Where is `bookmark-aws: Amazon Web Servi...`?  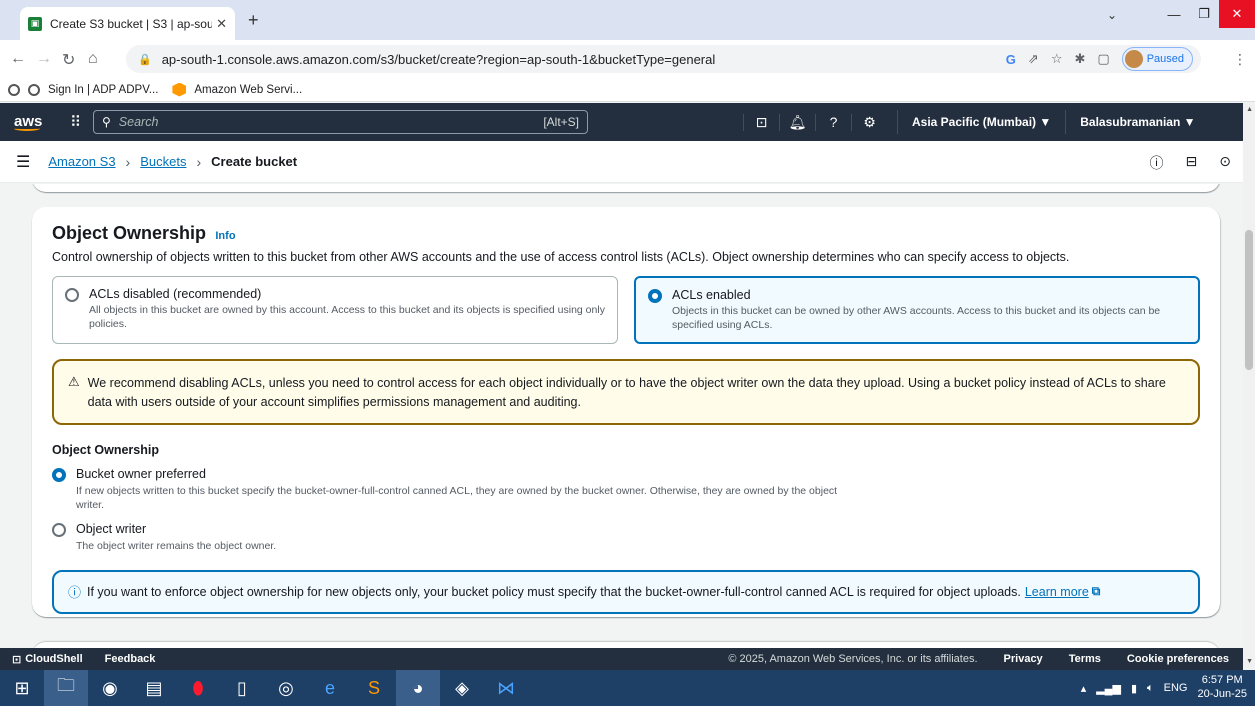 bookmark-aws: Amazon Web Servi... is located at coordinates (248, 90).